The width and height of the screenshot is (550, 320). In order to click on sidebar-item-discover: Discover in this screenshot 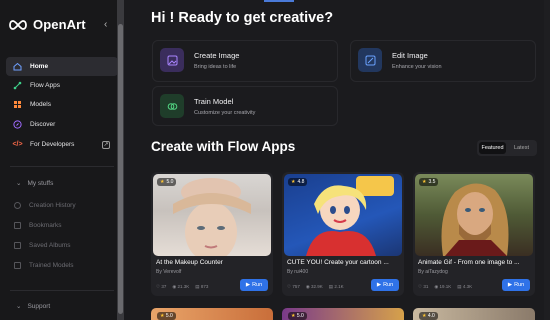, I will do `click(62, 124)`.